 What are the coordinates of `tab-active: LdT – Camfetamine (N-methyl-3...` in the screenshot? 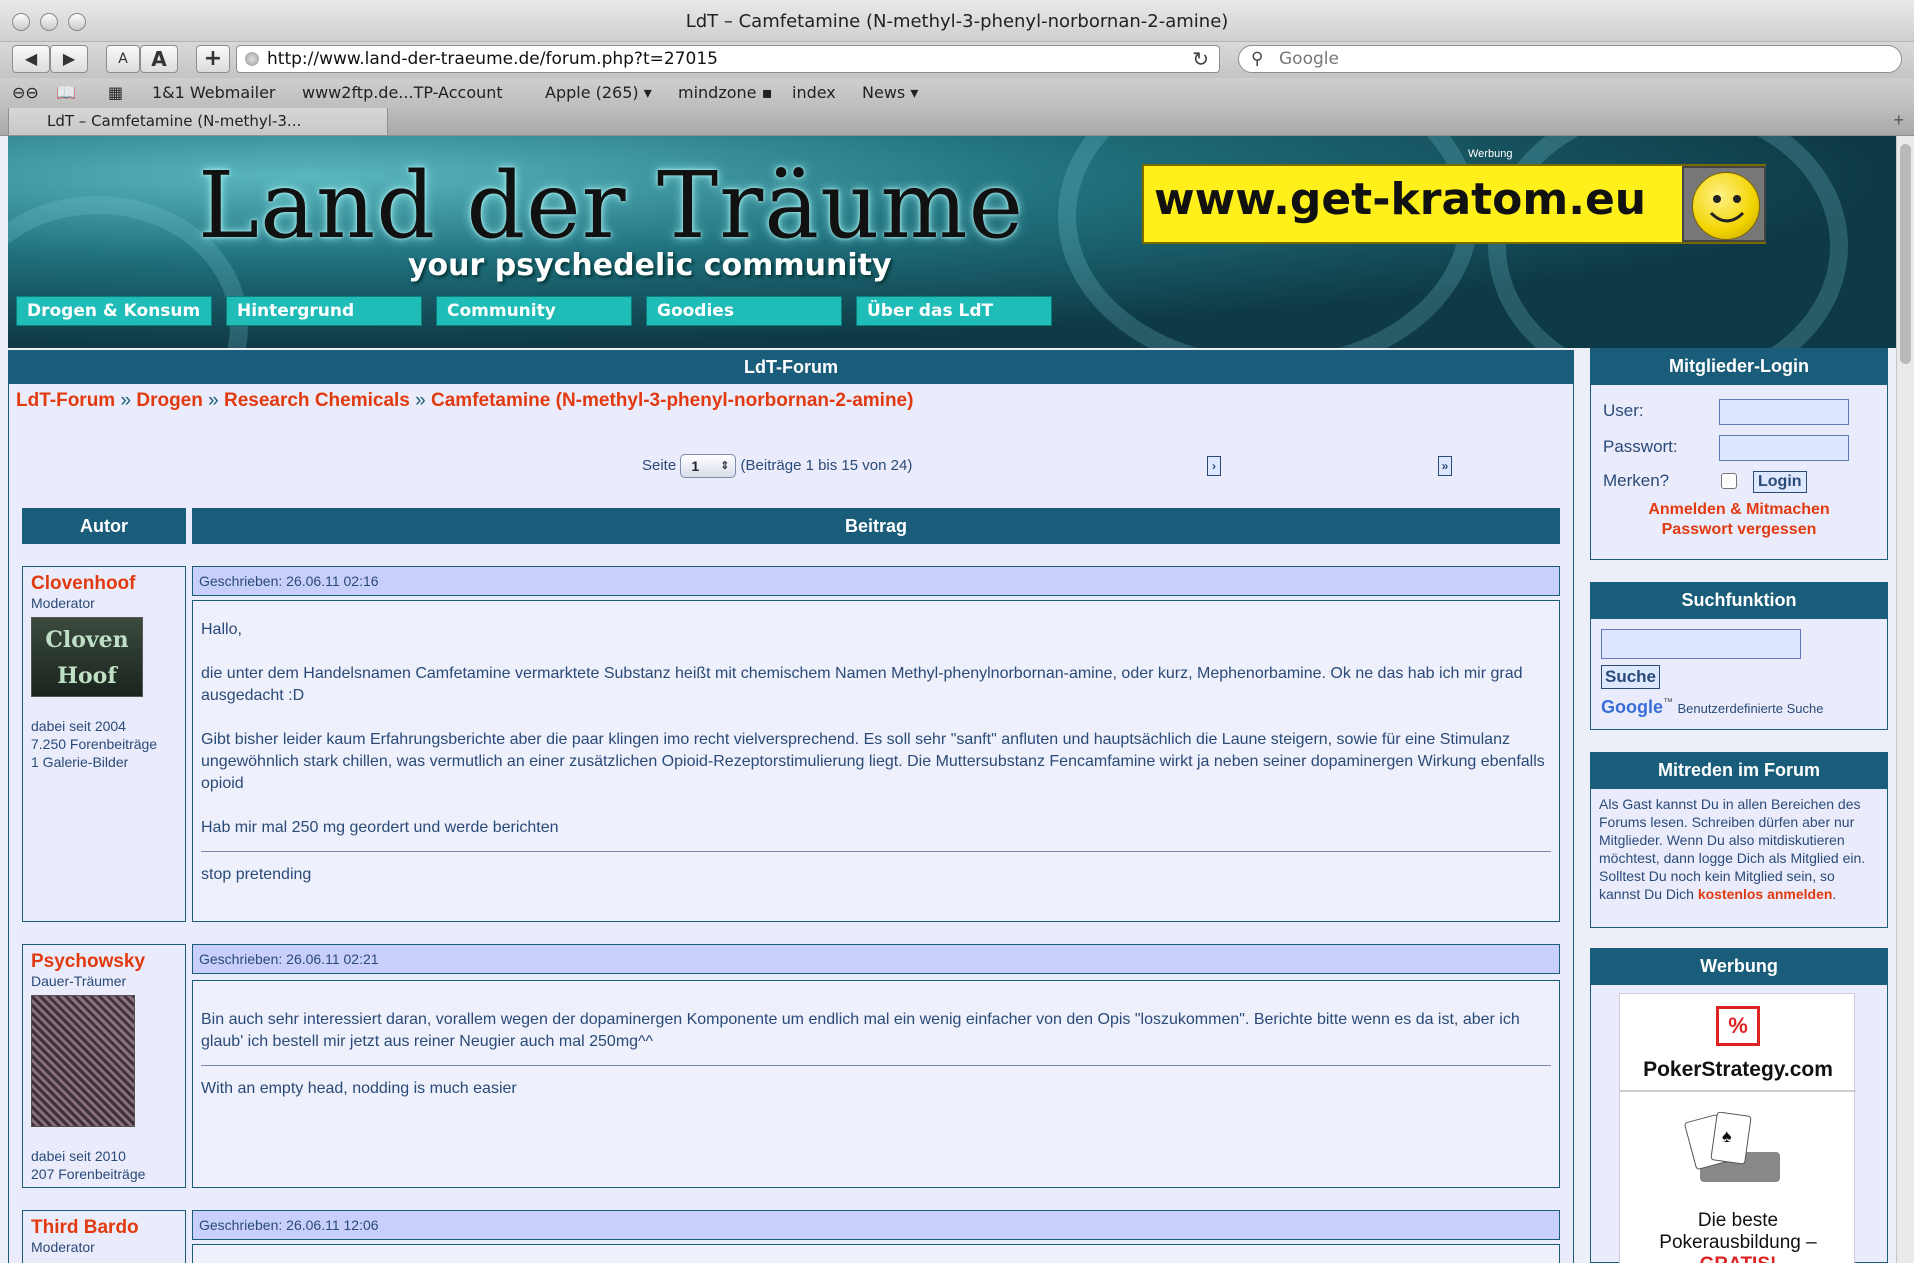 It's located at (198, 122).